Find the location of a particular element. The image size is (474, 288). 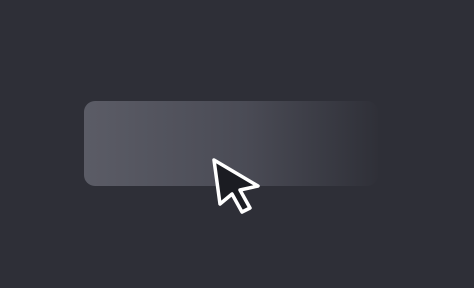

cursor-arrow-shape is located at coordinates (236, 186).